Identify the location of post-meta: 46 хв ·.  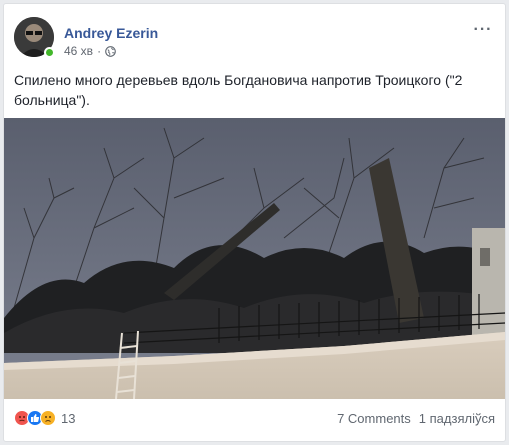
(90, 51).